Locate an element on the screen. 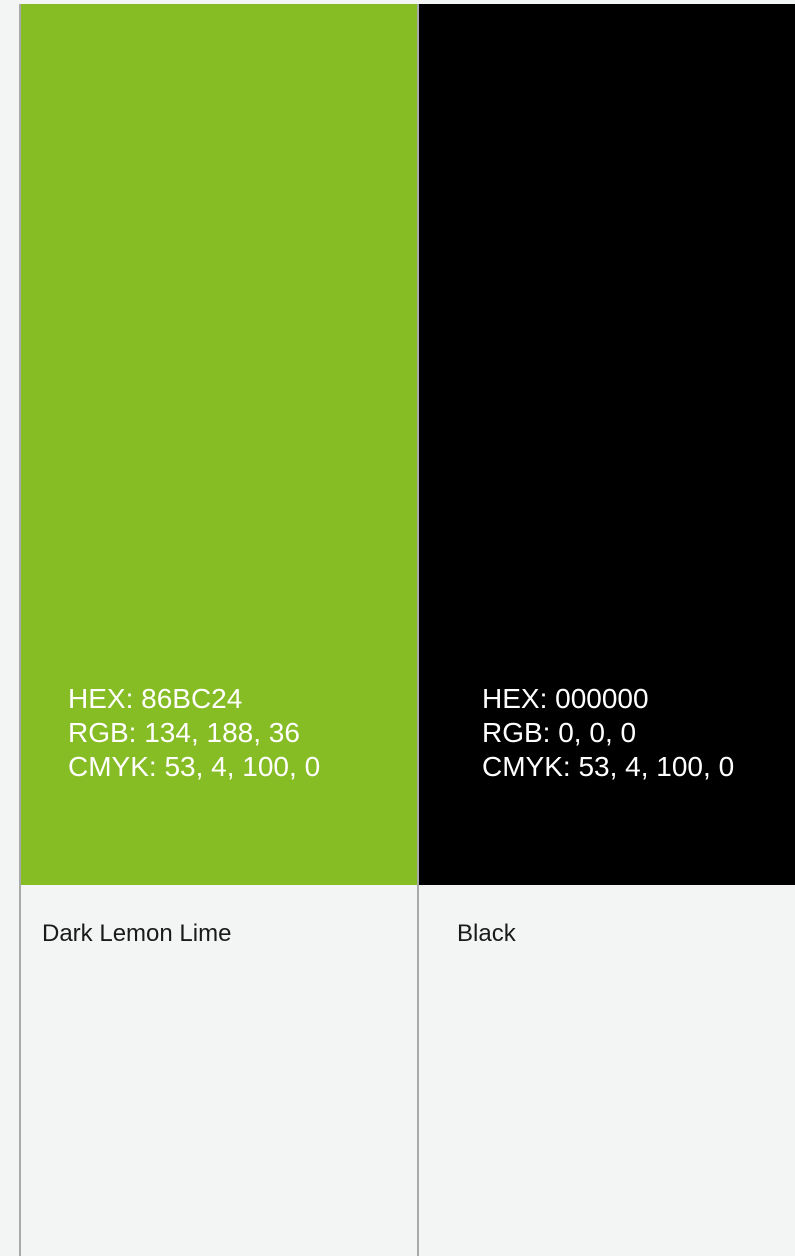 This screenshot has width=795, height=1256. color-name: Black is located at coordinates (486, 933).